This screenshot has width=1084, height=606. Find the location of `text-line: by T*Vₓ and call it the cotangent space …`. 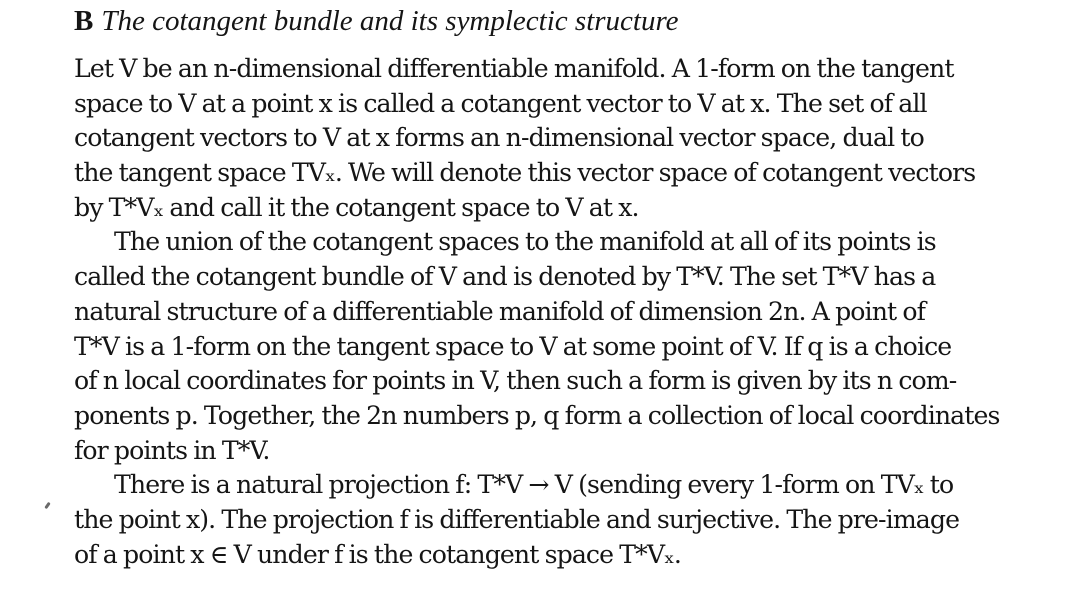

text-line: by T*Vₓ and call it the cotangent space … is located at coordinates (357, 207).